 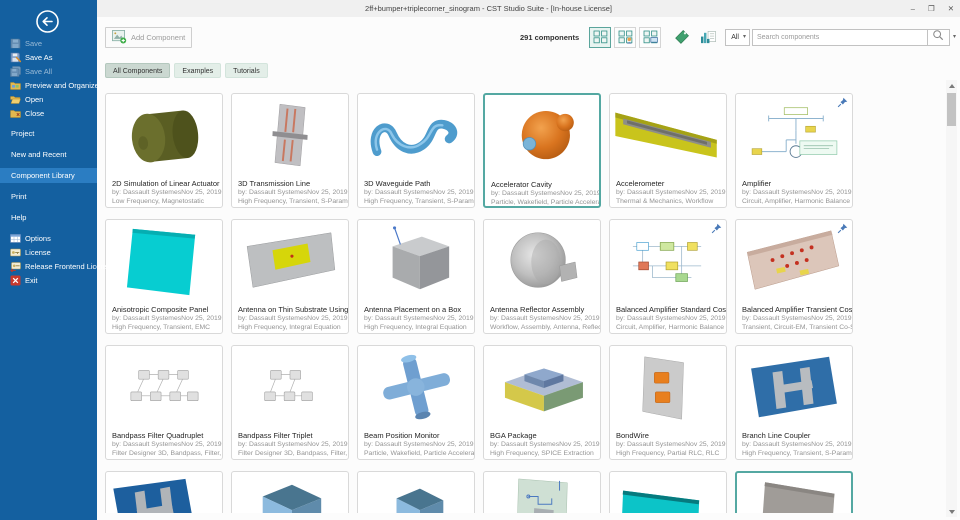 I want to click on component-thumbnail-bondwire-plate, so click(x=668, y=388).